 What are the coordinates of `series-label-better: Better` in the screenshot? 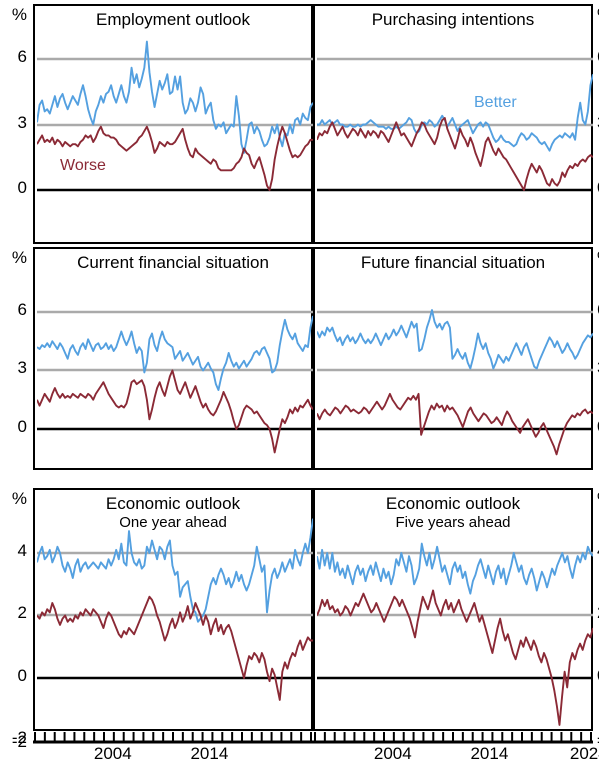 It's located at (495, 102).